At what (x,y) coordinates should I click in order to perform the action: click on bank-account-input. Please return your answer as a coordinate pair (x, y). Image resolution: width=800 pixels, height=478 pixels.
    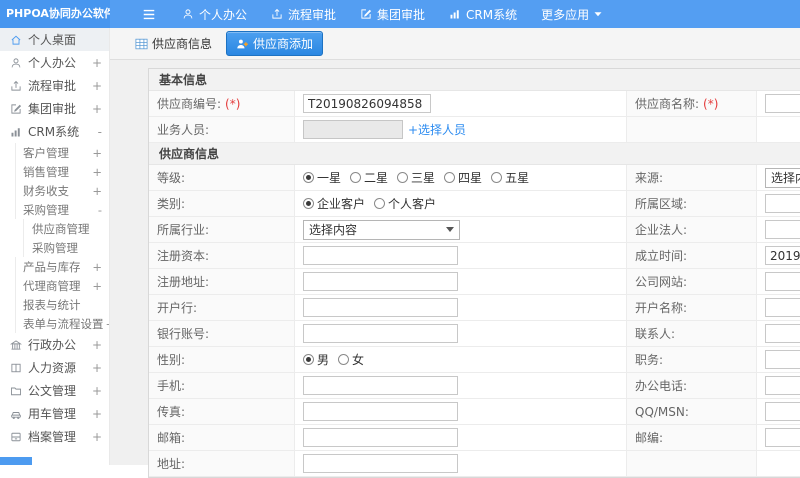
    Looking at the image, I should click on (380, 333).